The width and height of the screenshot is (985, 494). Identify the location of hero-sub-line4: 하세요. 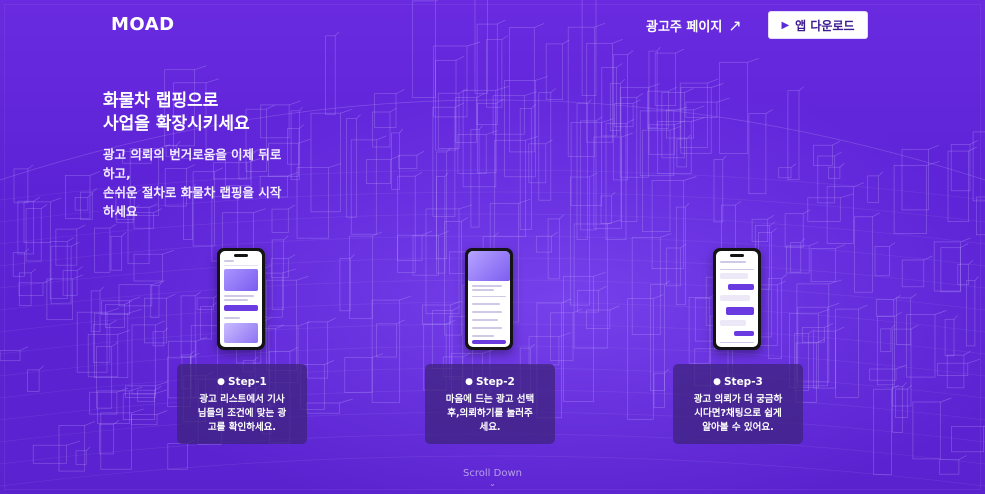
(120, 211).